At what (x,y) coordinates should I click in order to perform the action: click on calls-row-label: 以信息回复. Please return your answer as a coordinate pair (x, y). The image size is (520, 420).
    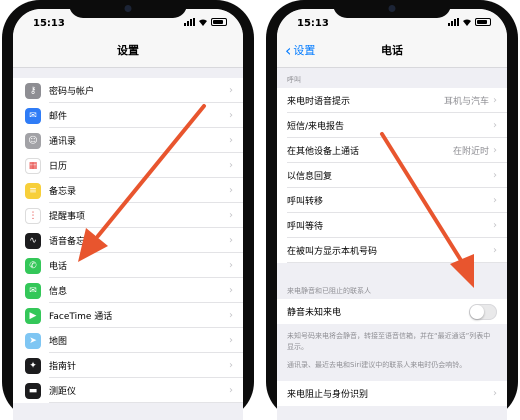
    Looking at the image, I should click on (310, 177).